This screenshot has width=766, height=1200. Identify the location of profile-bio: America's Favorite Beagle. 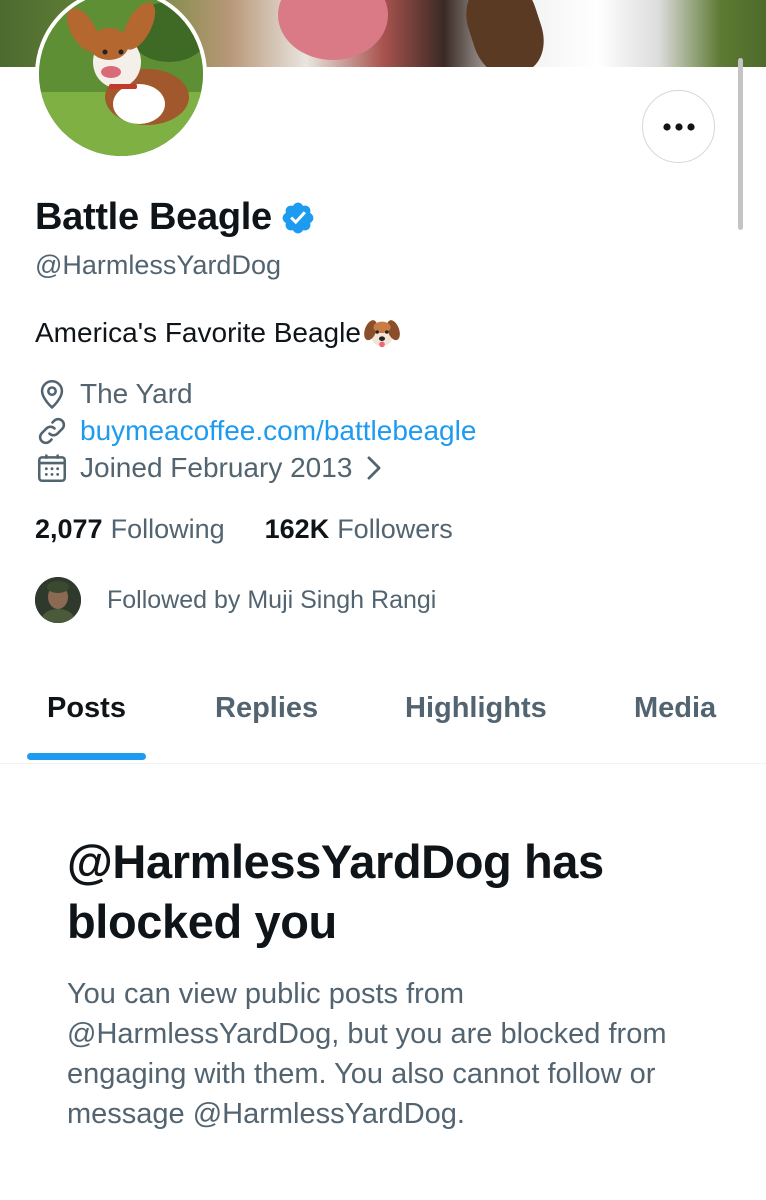
(218, 333).